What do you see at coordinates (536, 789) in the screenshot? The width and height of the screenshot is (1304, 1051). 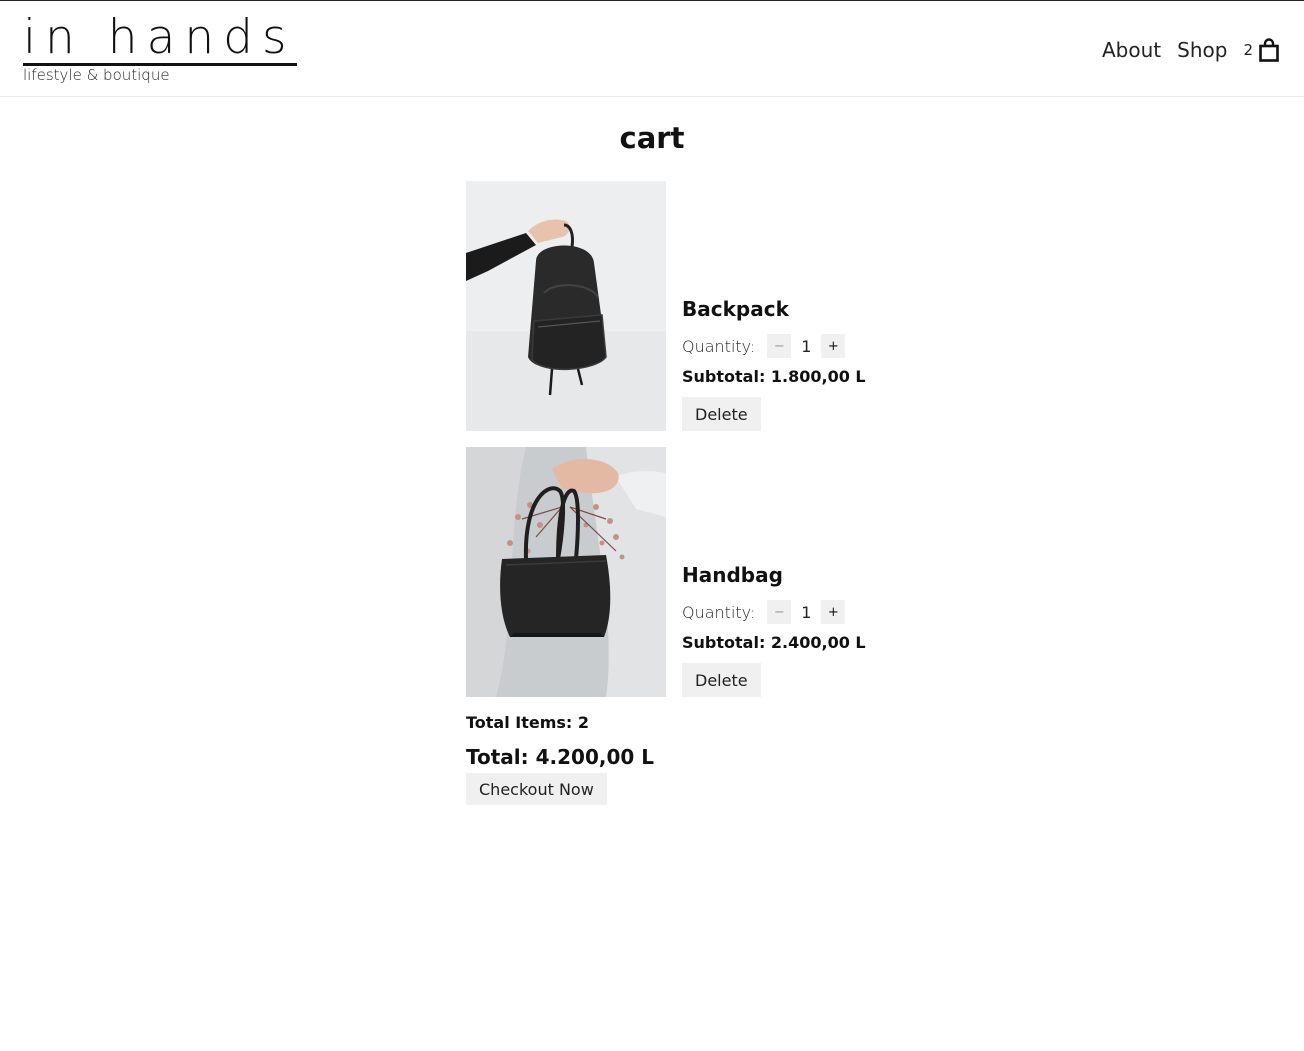 I see `checkout-button: Checkout Now` at bounding box center [536, 789].